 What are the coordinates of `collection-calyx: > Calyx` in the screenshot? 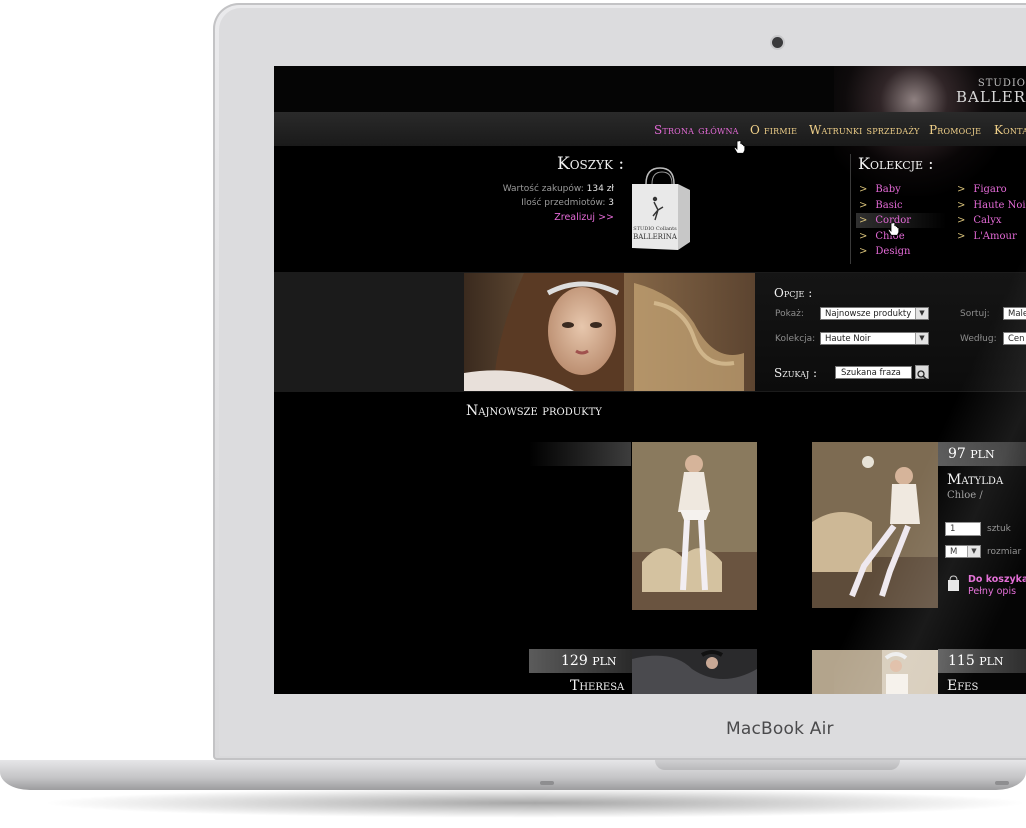 It's located at (979, 220).